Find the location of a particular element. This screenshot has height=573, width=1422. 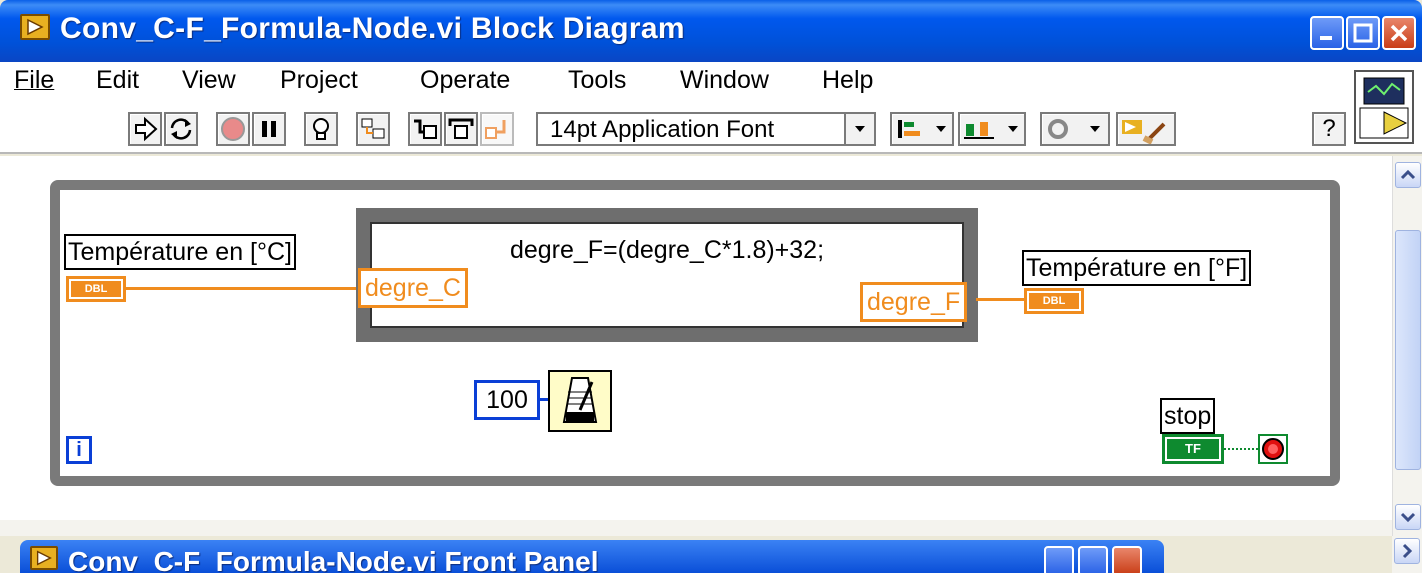

distribute-objects-button is located at coordinates (992, 129).